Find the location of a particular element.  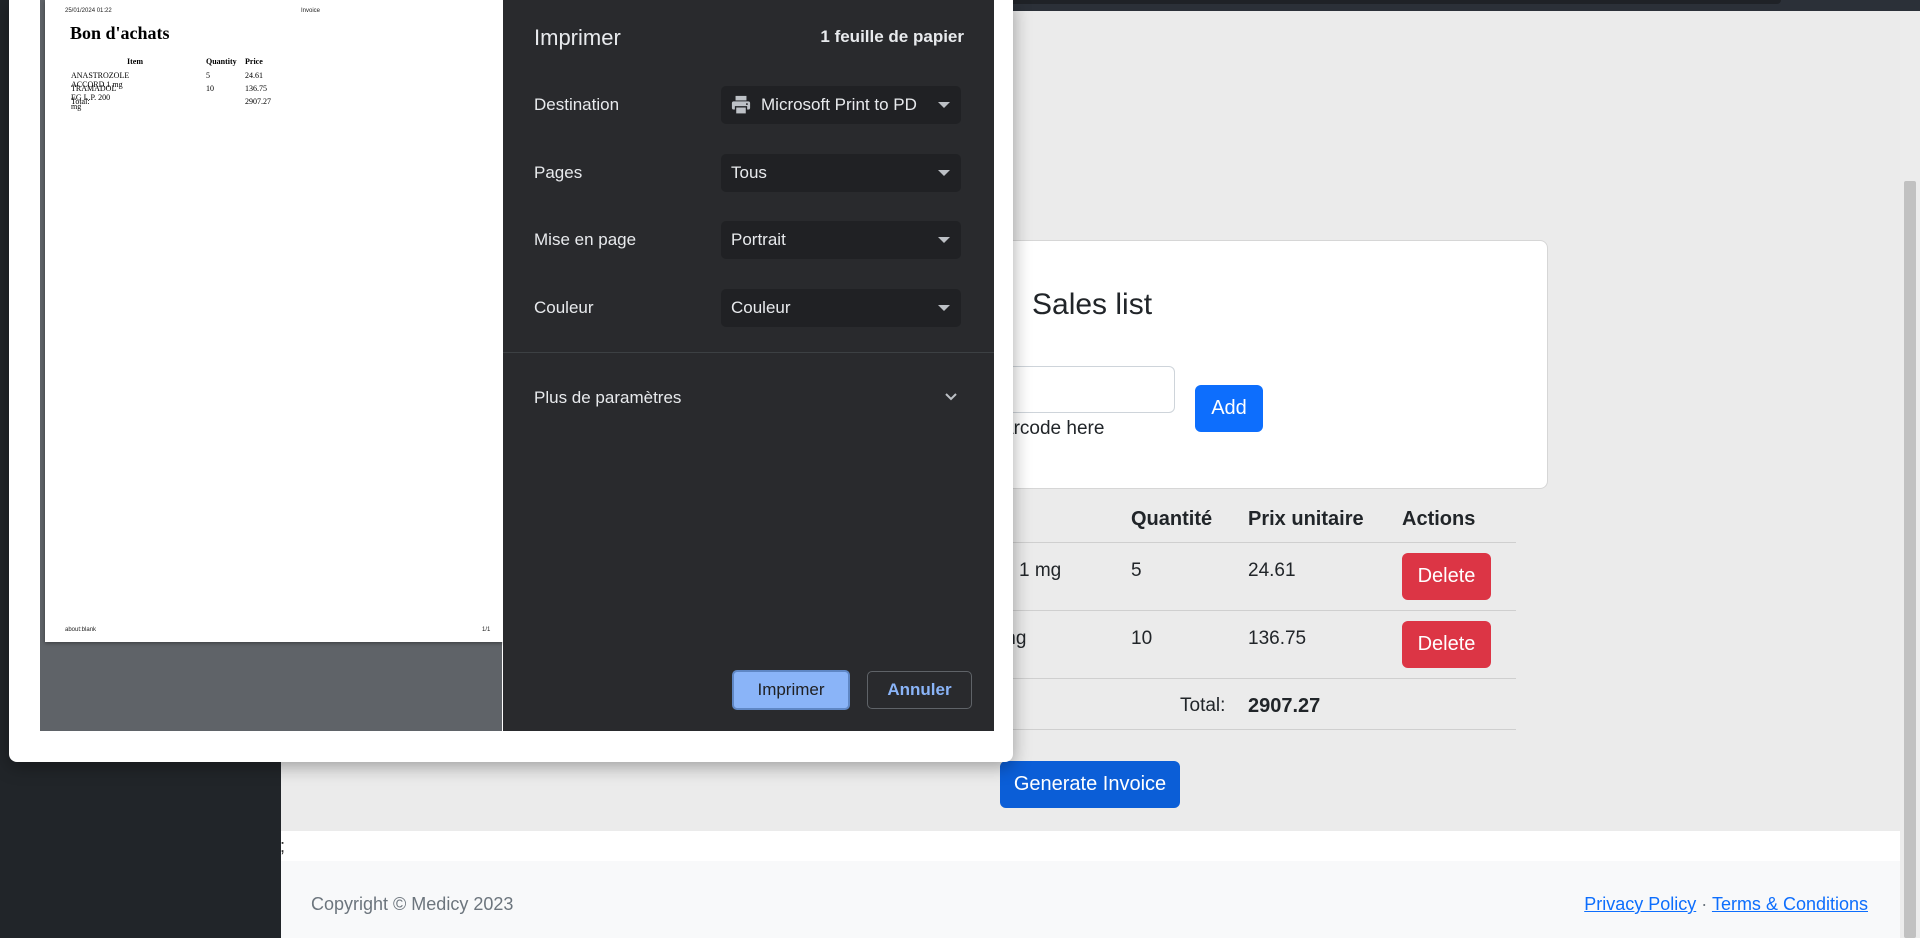

content-bottom-strip is located at coordinates (1090, 846).